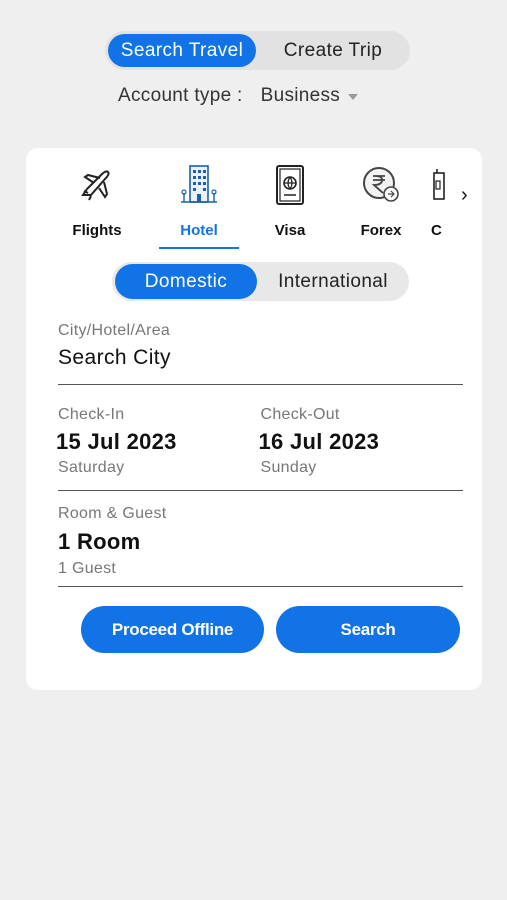 This screenshot has height=900, width=507. Describe the element at coordinates (368, 629) in the screenshot. I see `search-button: Search` at that location.